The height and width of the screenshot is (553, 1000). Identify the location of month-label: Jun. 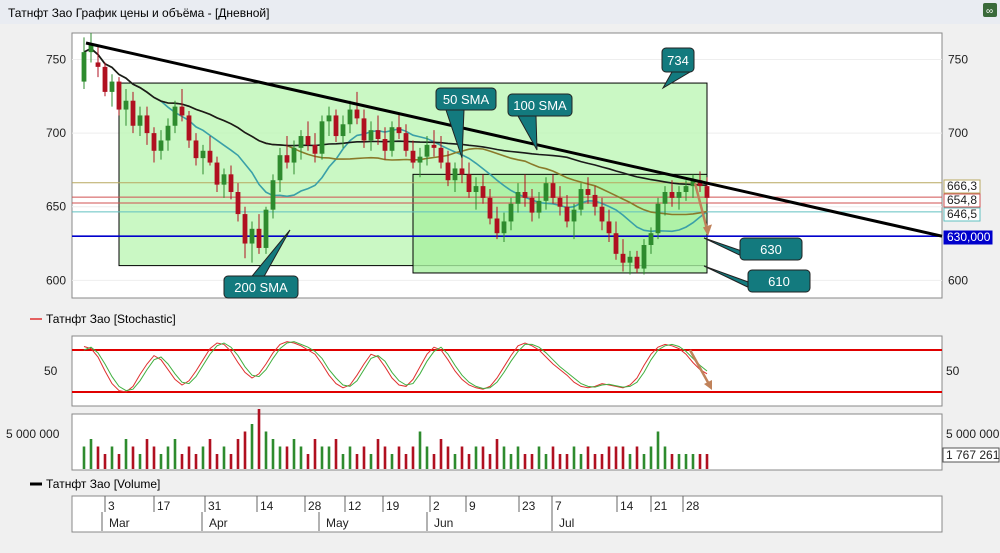
(443, 523).